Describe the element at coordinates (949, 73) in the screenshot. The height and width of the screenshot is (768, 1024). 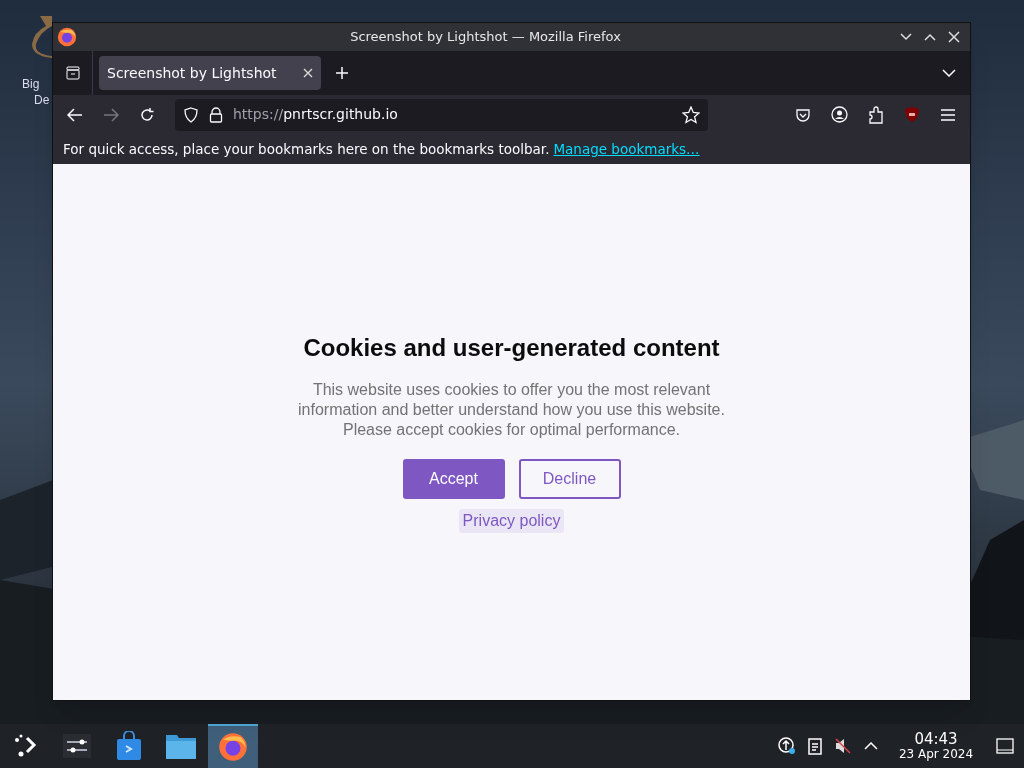
I see `chevron-down-icon` at that location.